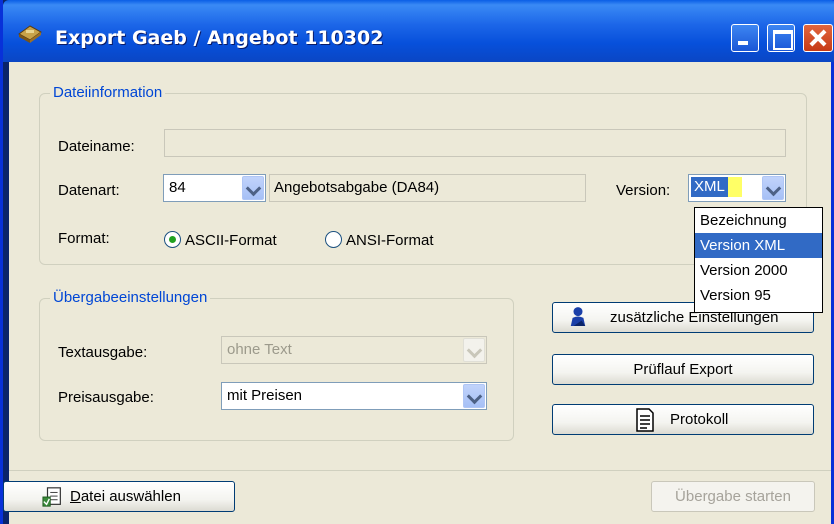  What do you see at coordinates (96, 146) in the screenshot?
I see `dateiname-label: Dateiname:` at bounding box center [96, 146].